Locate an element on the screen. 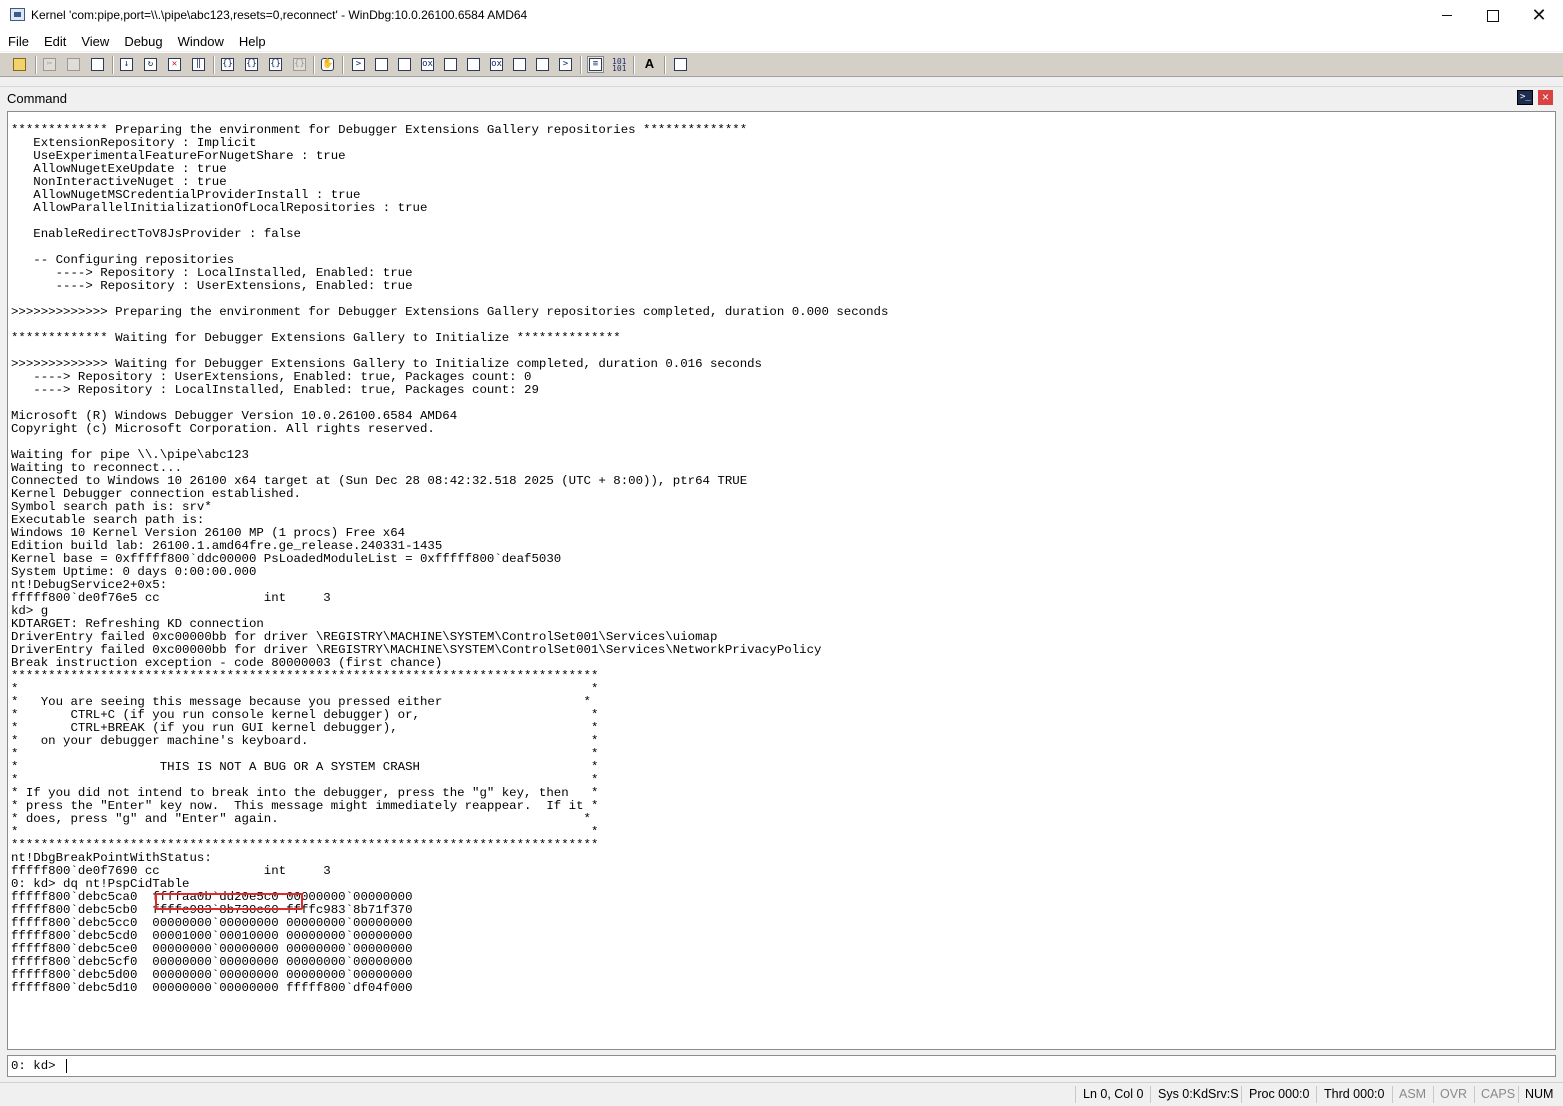  locals-window-button is located at coordinates (404, 64).